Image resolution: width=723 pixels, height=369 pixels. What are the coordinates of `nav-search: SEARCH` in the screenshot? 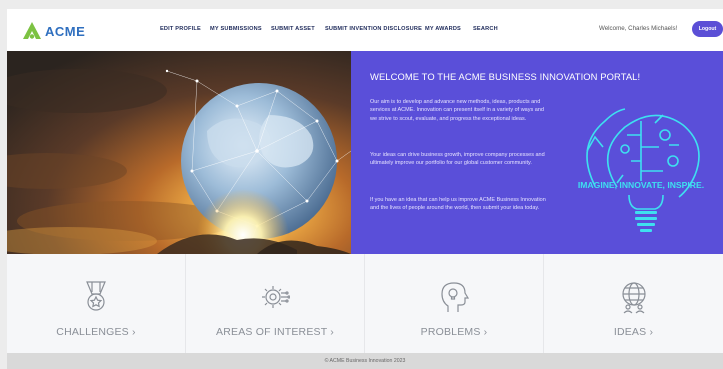 It's located at (485, 29).